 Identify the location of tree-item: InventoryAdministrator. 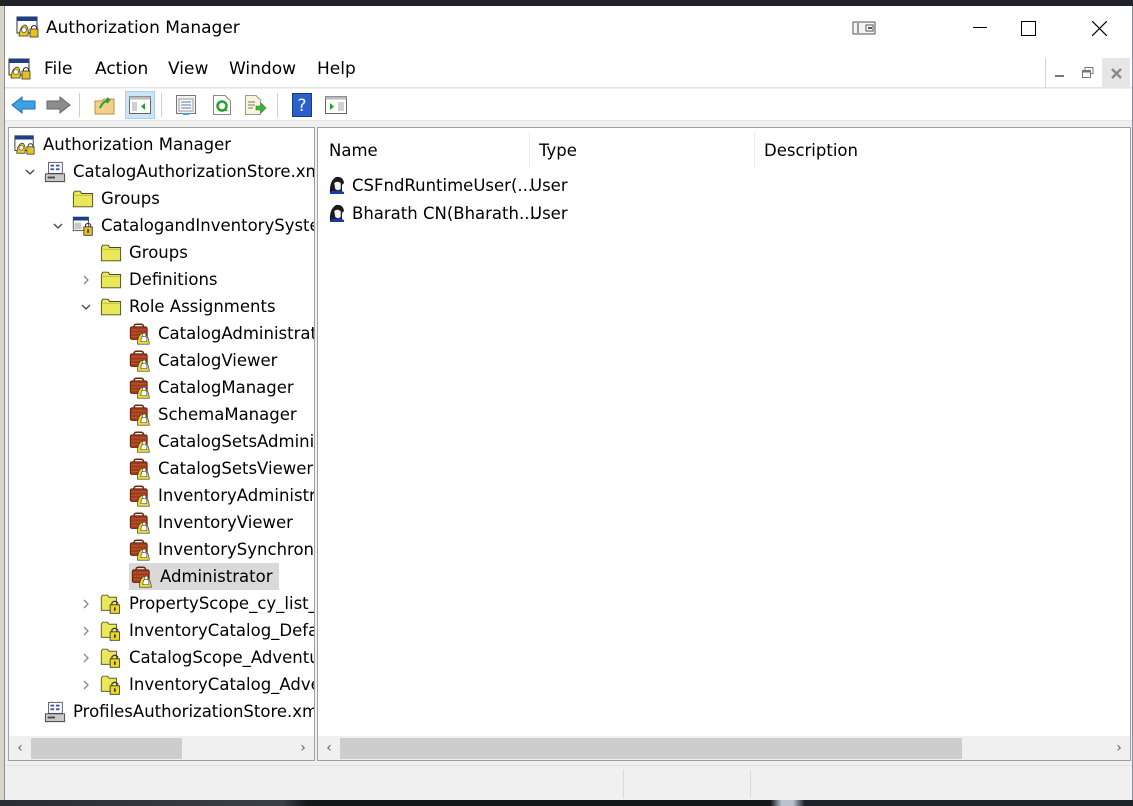
(210, 495).